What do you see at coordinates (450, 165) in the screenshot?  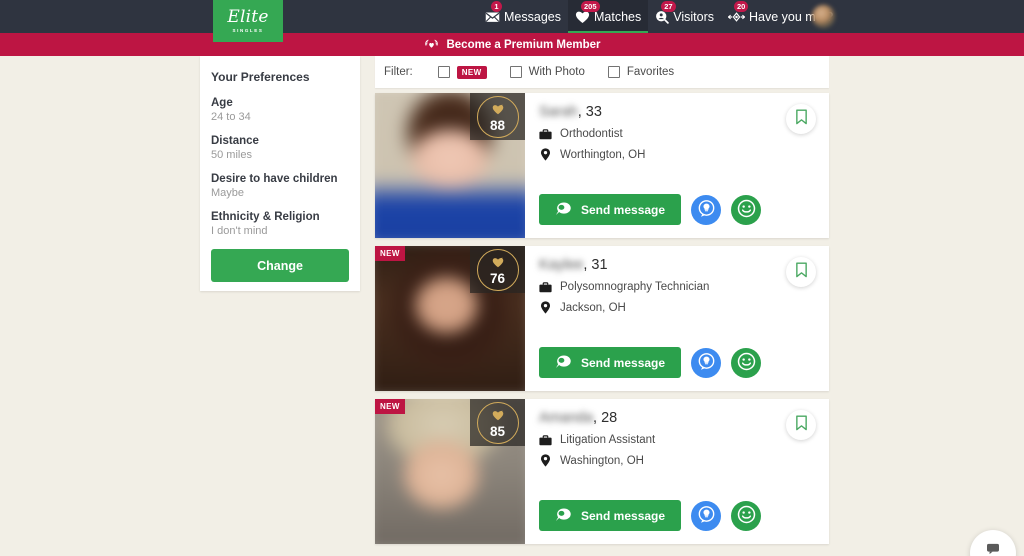 I see `profile-photo: 88` at bounding box center [450, 165].